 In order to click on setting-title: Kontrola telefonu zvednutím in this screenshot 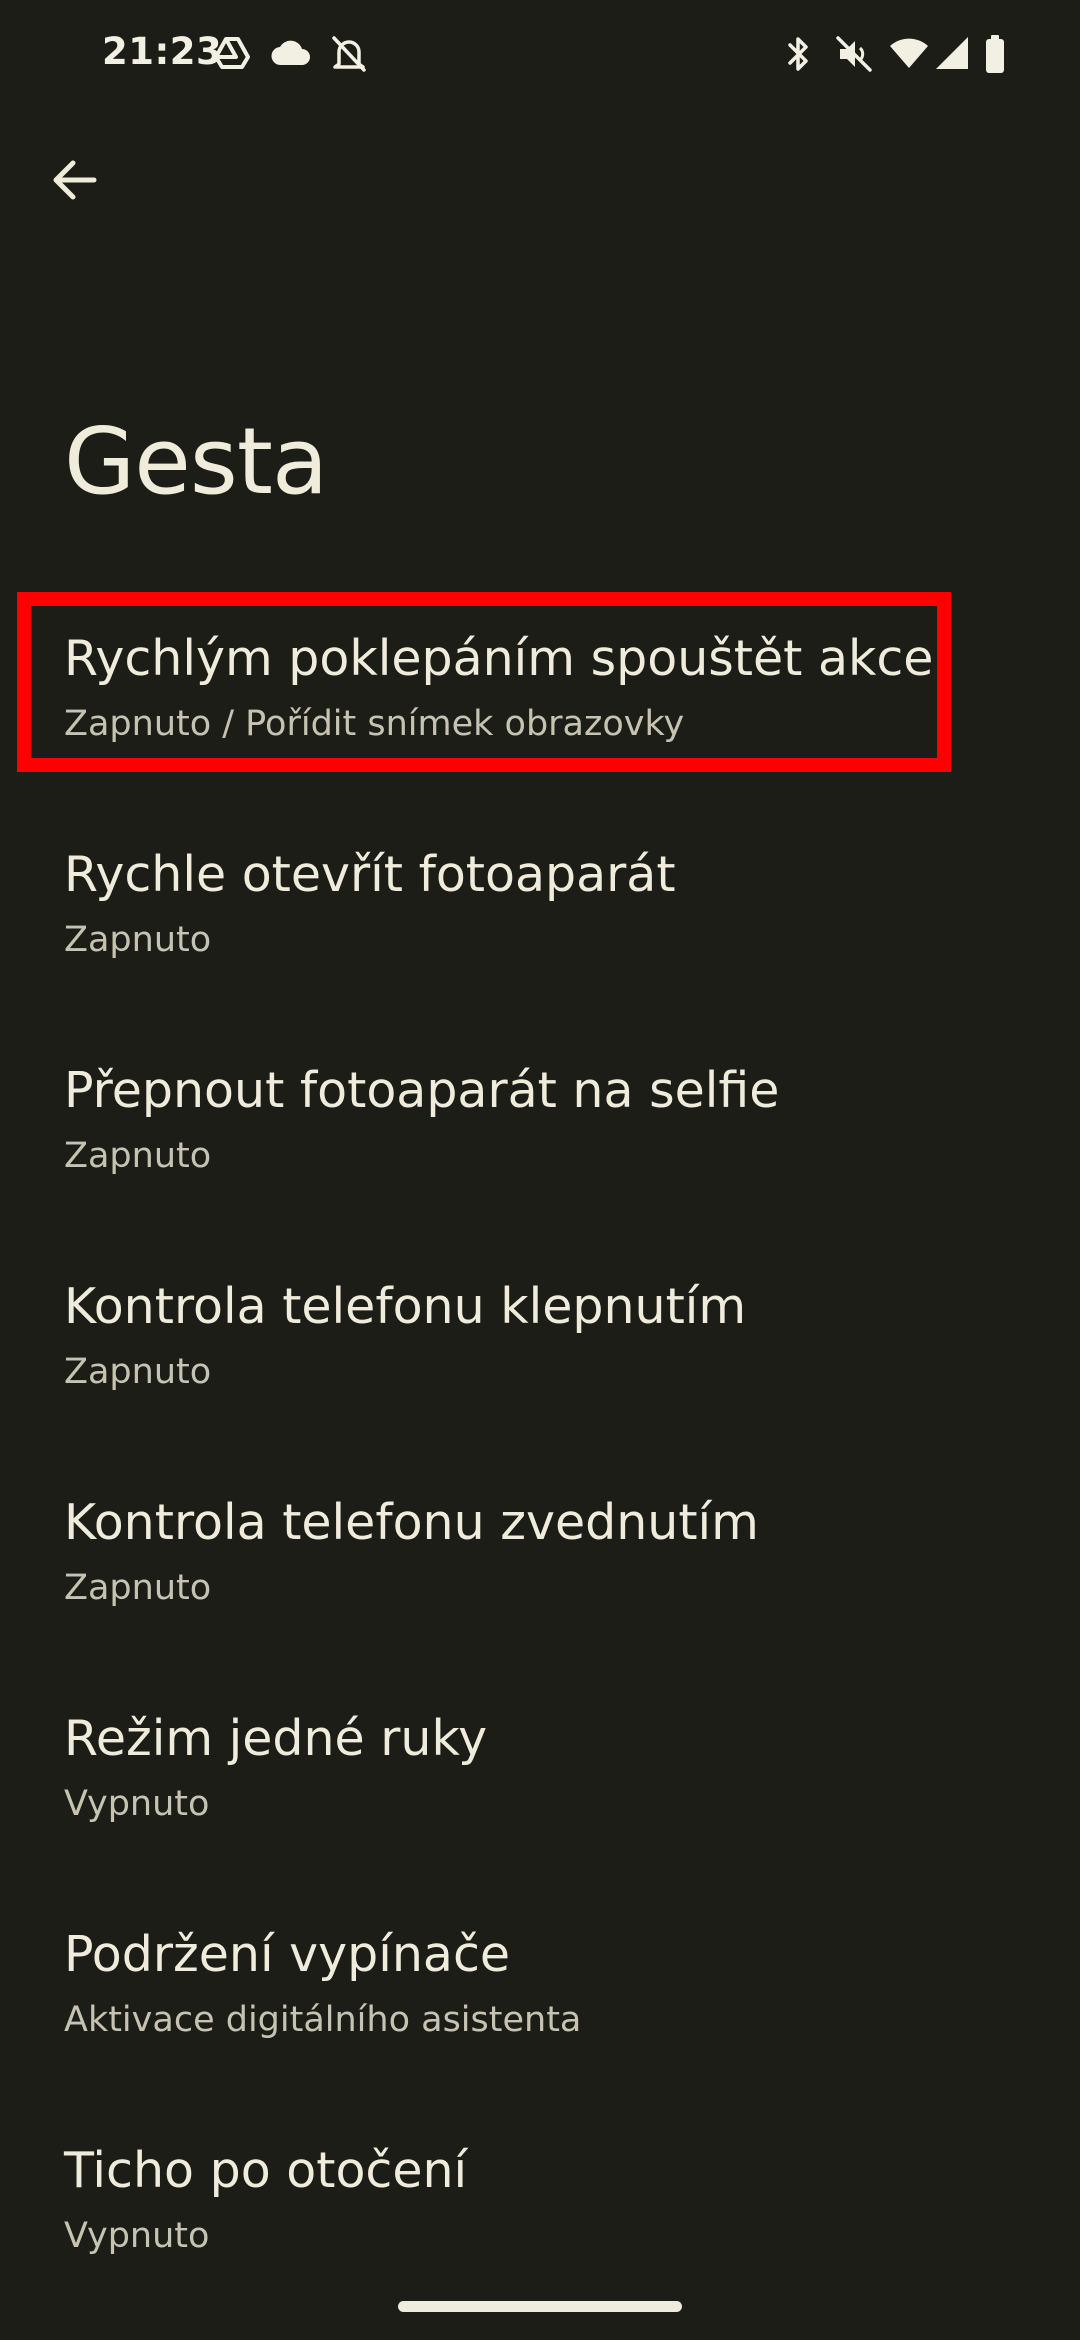, I will do `click(411, 1522)`.